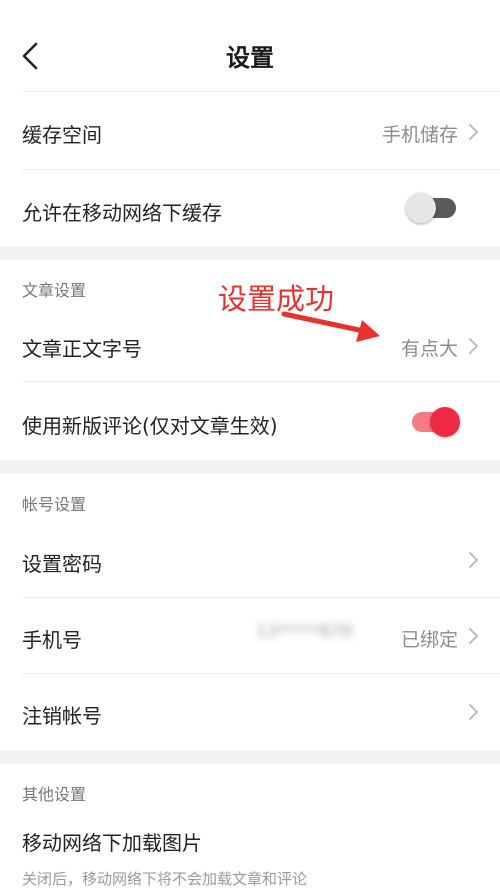 Image resolution: width=500 pixels, height=889 pixels. Describe the element at coordinates (54, 504) in the screenshot. I see `section-title-account: 帐号设置` at that location.